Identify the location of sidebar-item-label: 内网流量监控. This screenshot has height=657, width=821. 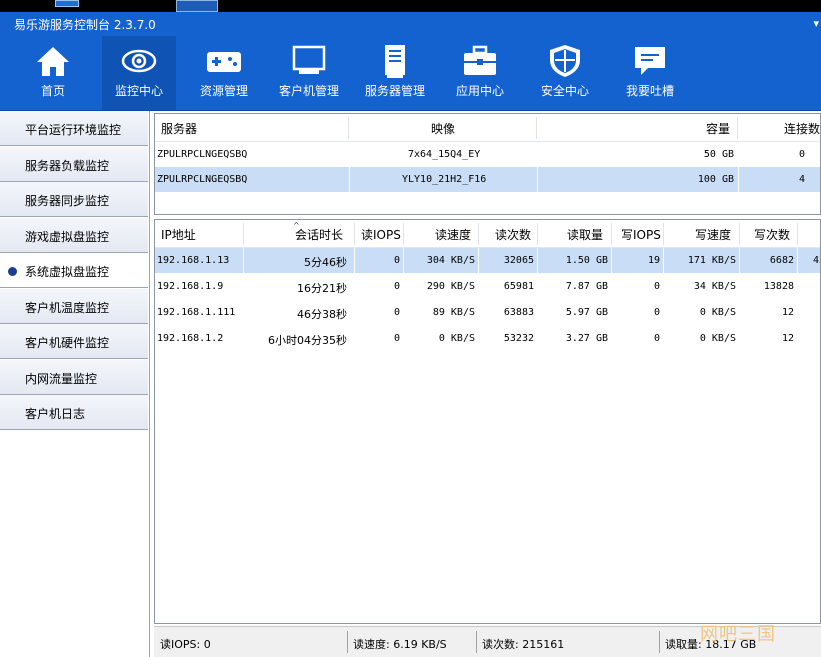
(61, 379).